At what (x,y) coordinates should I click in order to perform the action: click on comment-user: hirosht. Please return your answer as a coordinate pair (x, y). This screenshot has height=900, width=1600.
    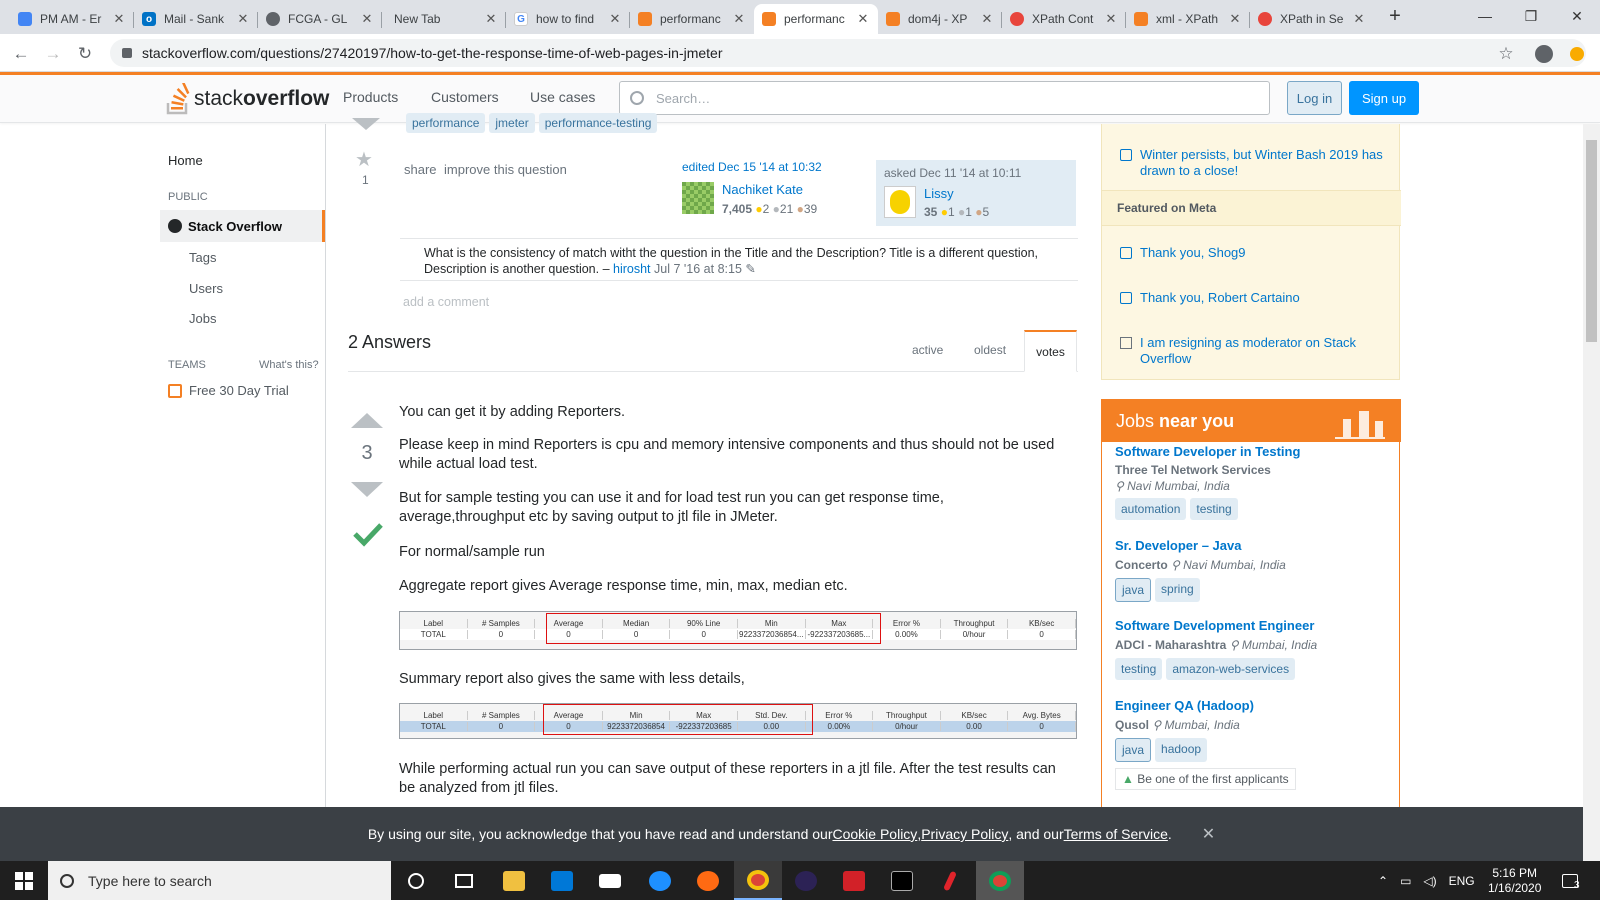
    Looking at the image, I should click on (632, 269).